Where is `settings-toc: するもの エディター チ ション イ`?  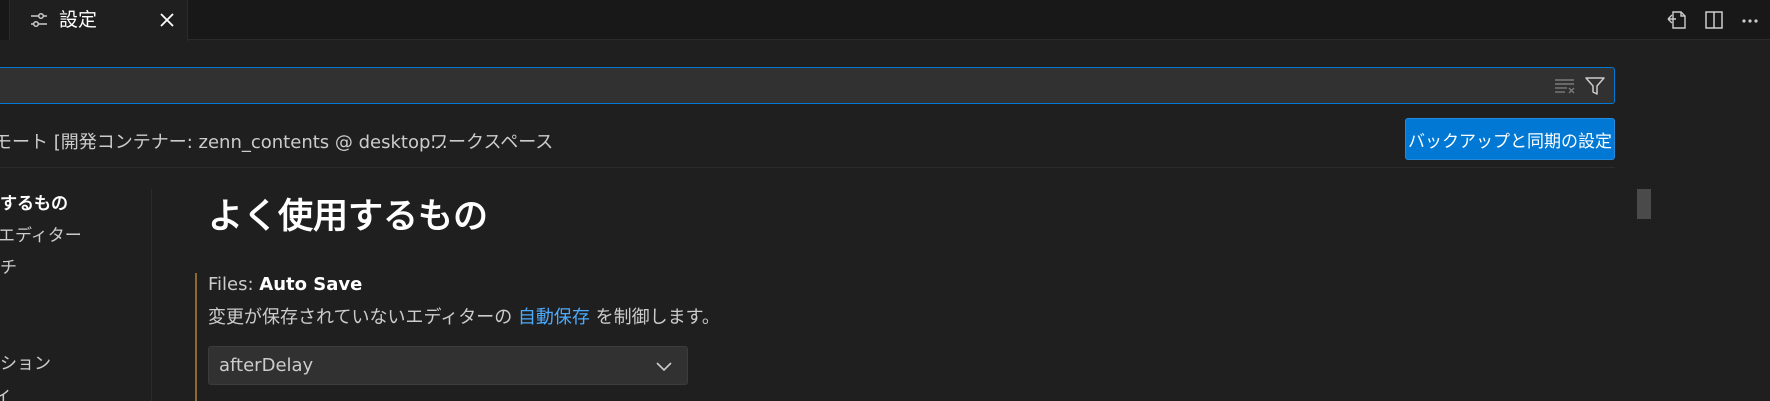 settings-toc: するもの エディター チ ション イ is located at coordinates (76, 295).